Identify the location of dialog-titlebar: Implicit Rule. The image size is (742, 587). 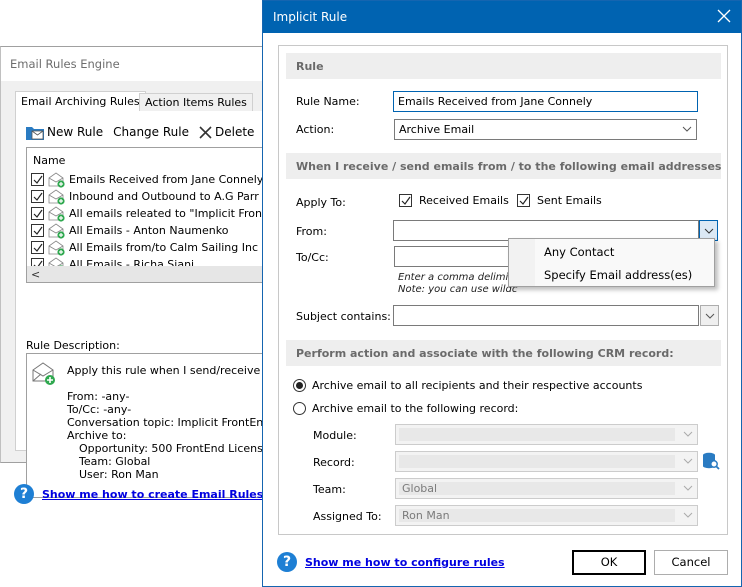
(502, 17).